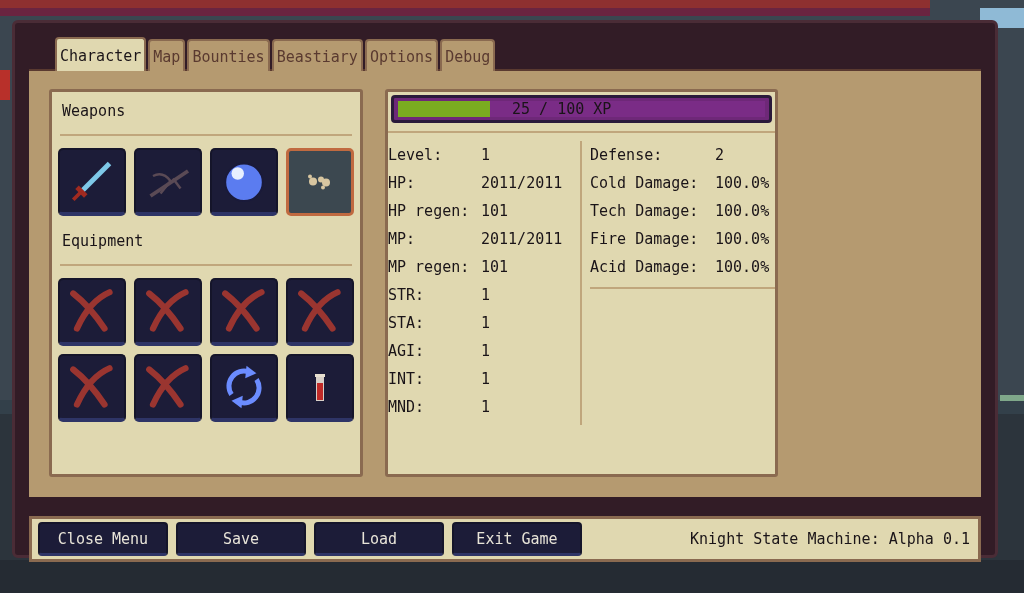 The image size is (1024, 593). What do you see at coordinates (407, 323) in the screenshot?
I see `stat-label: STA:` at bounding box center [407, 323].